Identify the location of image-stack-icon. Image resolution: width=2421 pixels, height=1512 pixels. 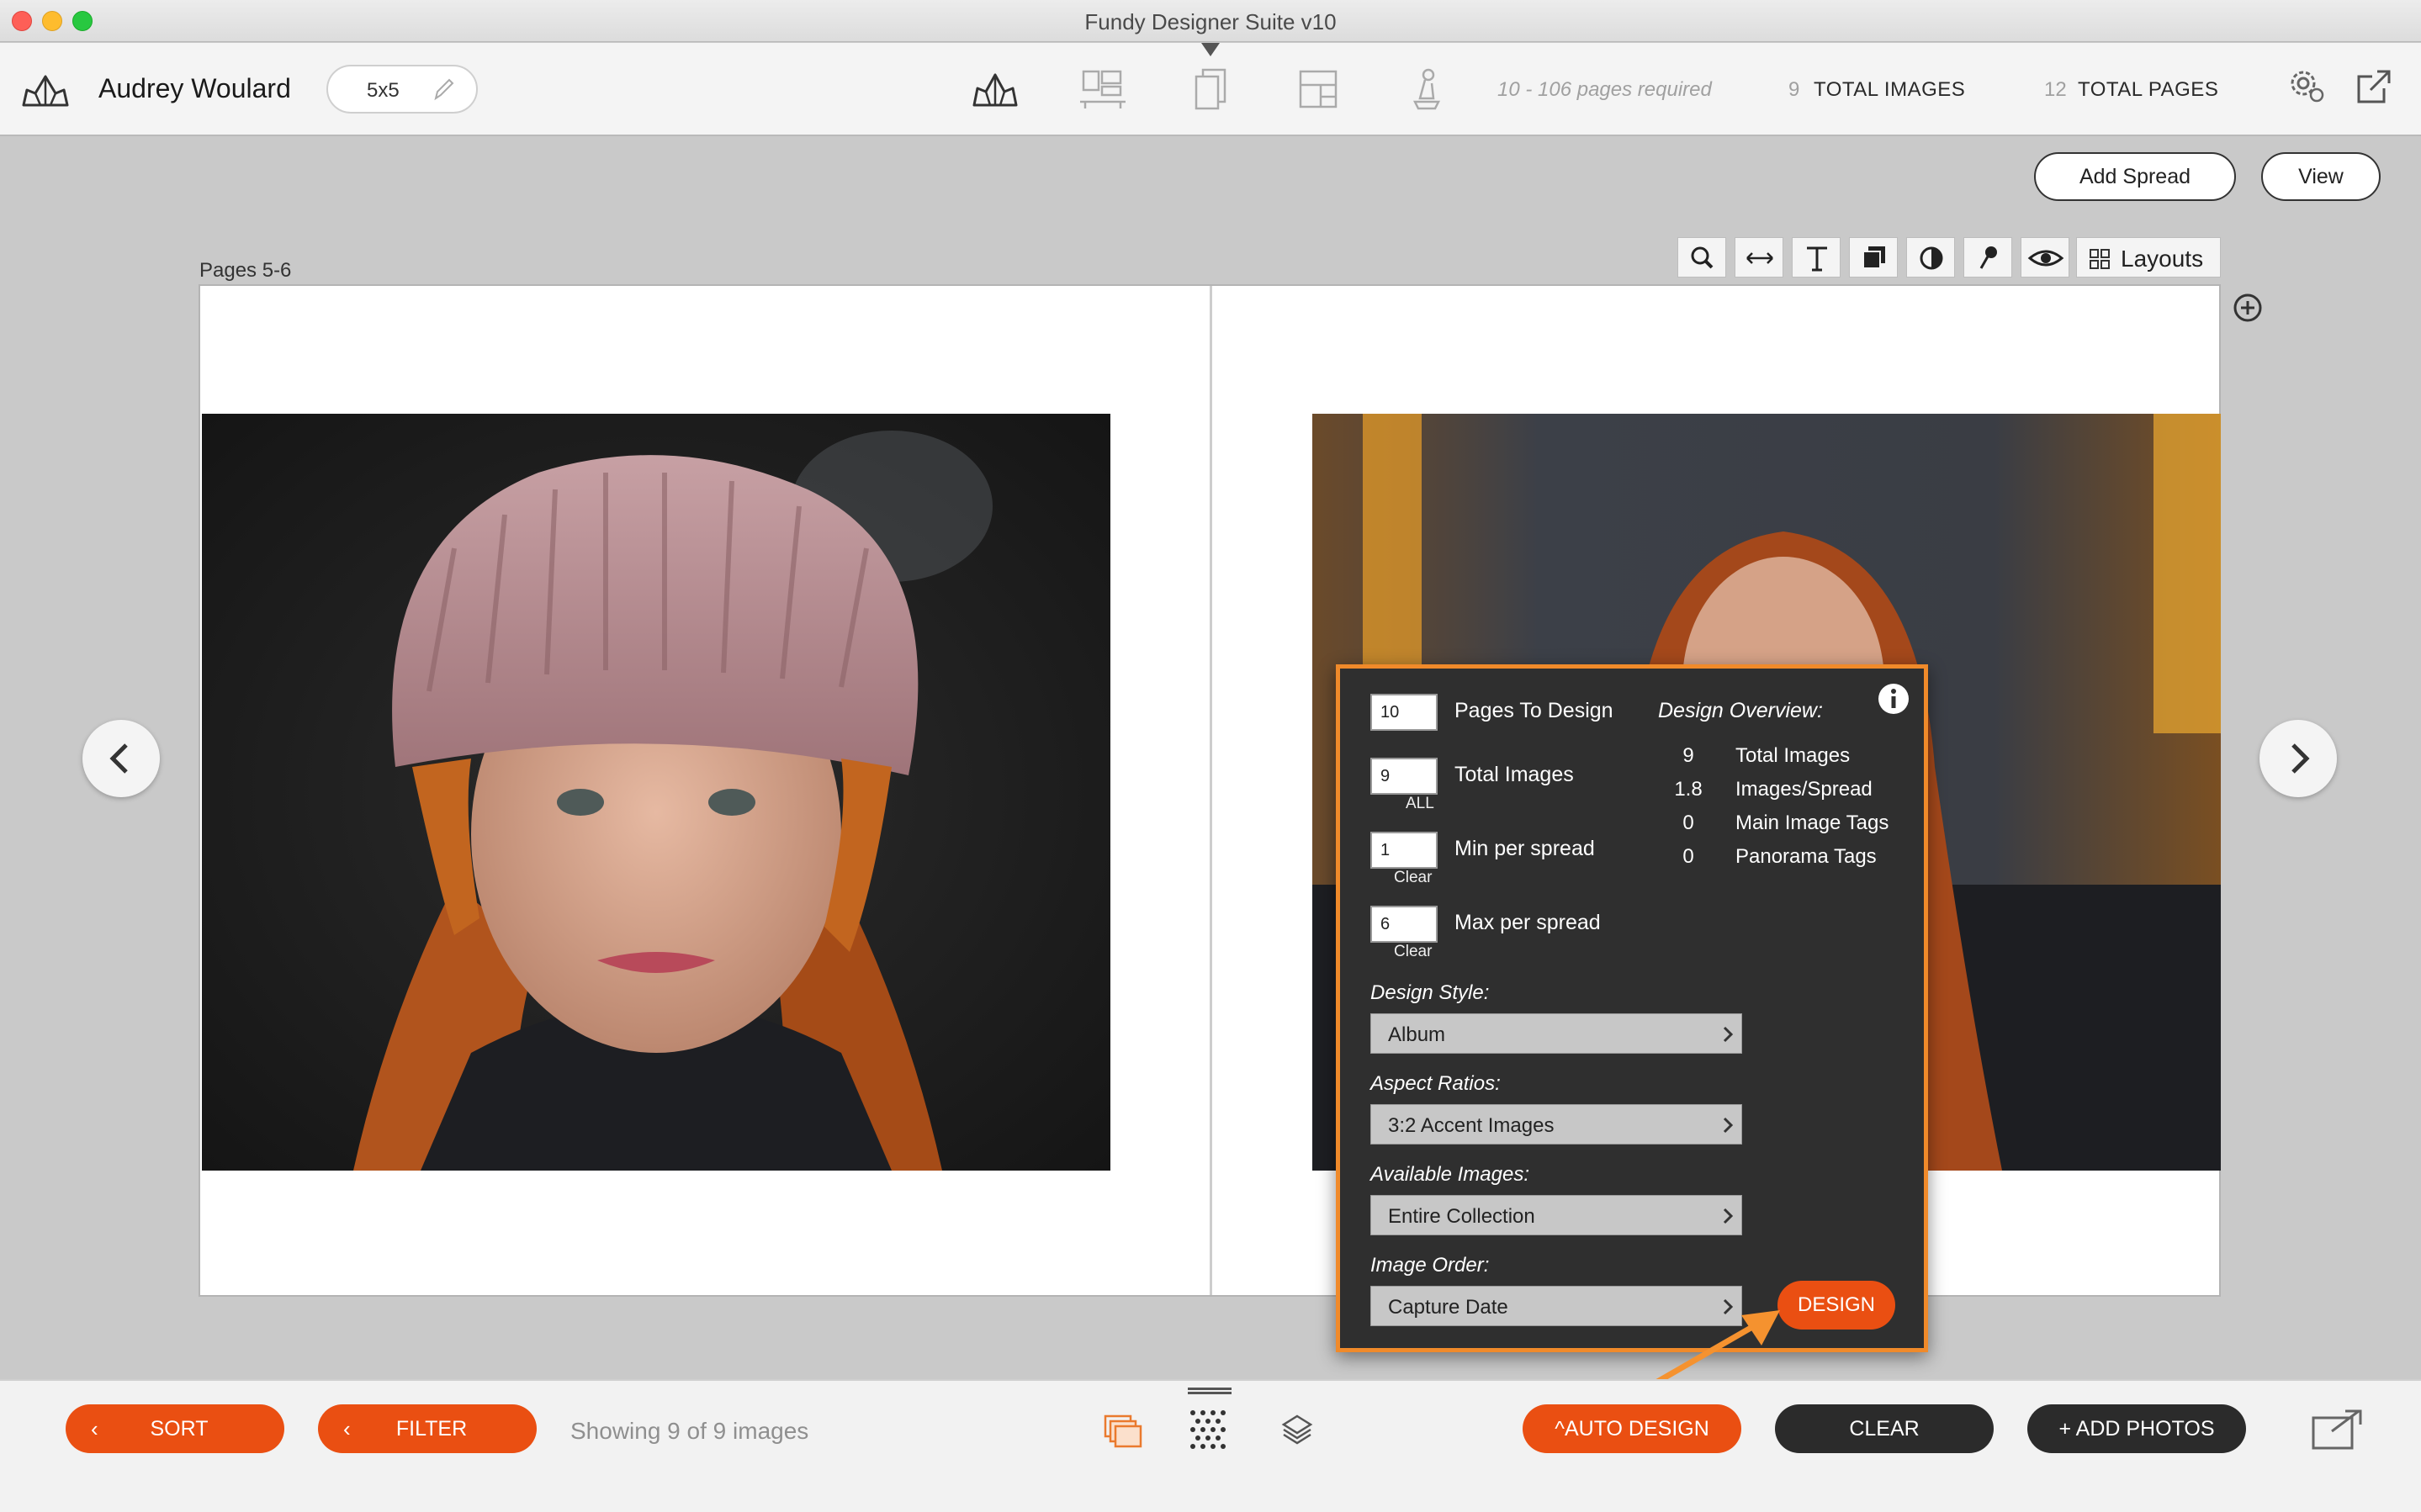
(1123, 1429).